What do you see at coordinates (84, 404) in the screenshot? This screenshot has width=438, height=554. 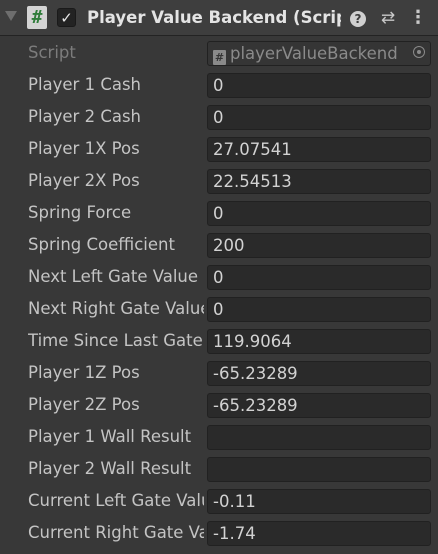 I see `field-label: Player 2Z Pos` at bounding box center [84, 404].